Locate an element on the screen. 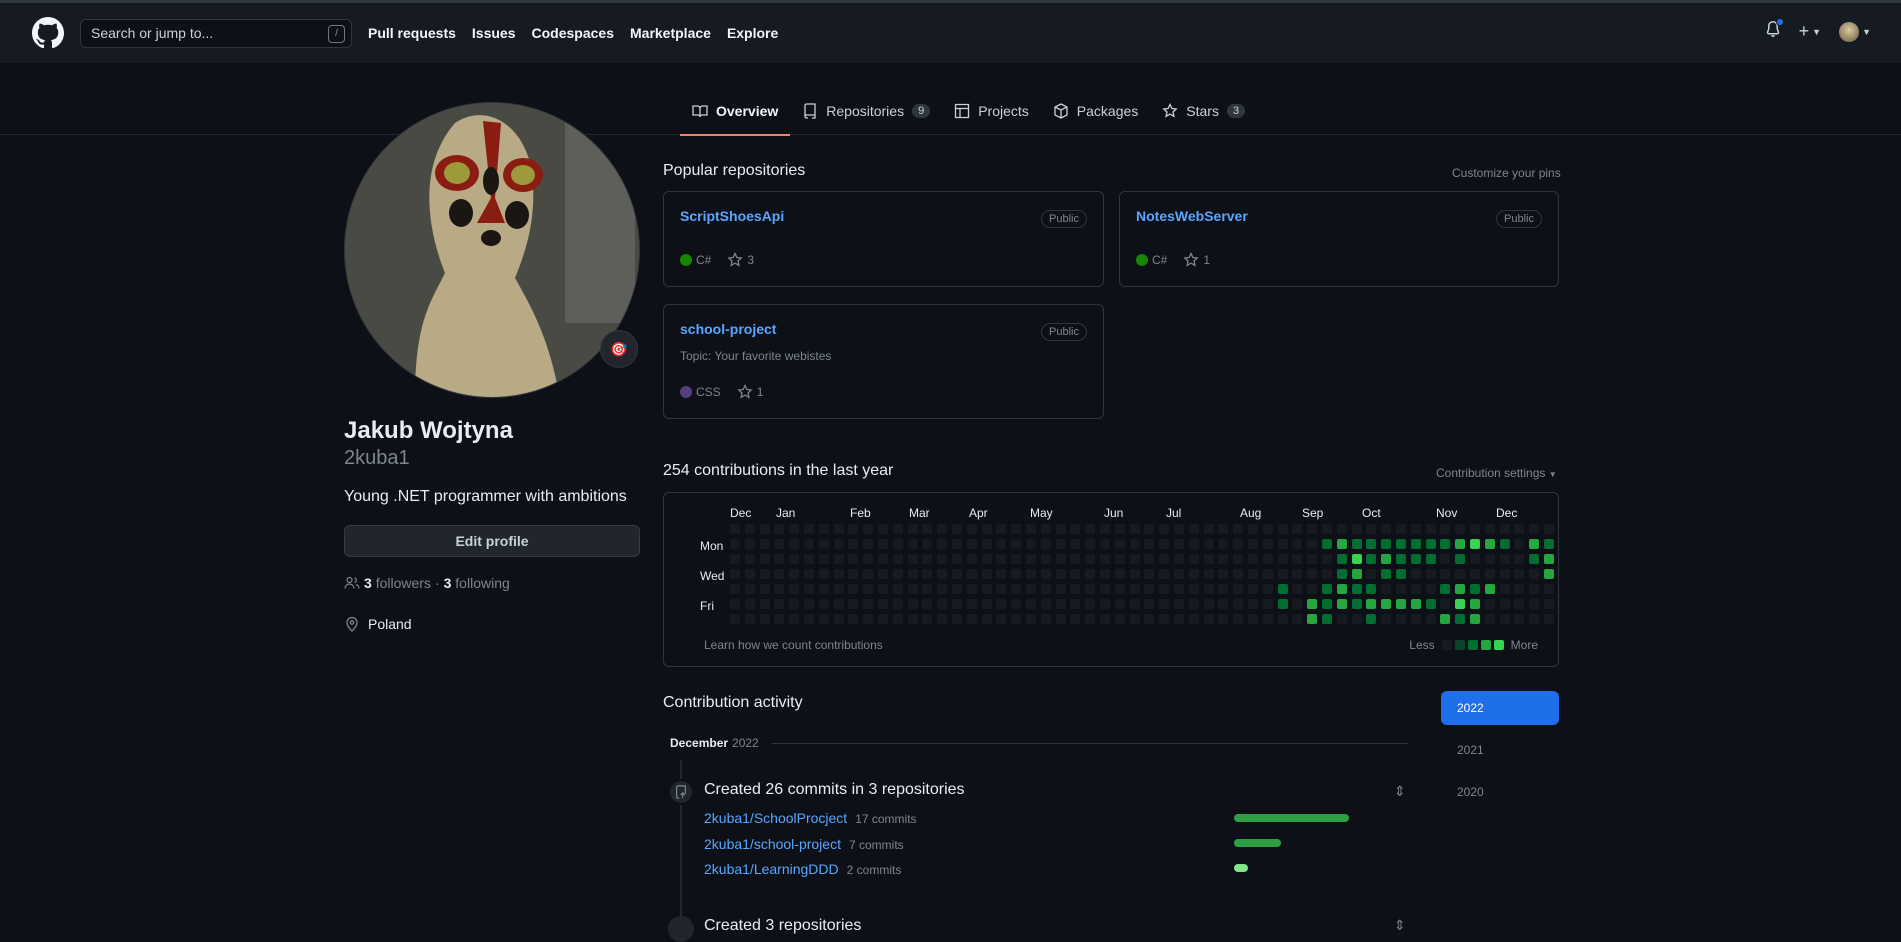 The width and height of the screenshot is (1901, 942). year-link-2021: 2021 is located at coordinates (1500, 750).